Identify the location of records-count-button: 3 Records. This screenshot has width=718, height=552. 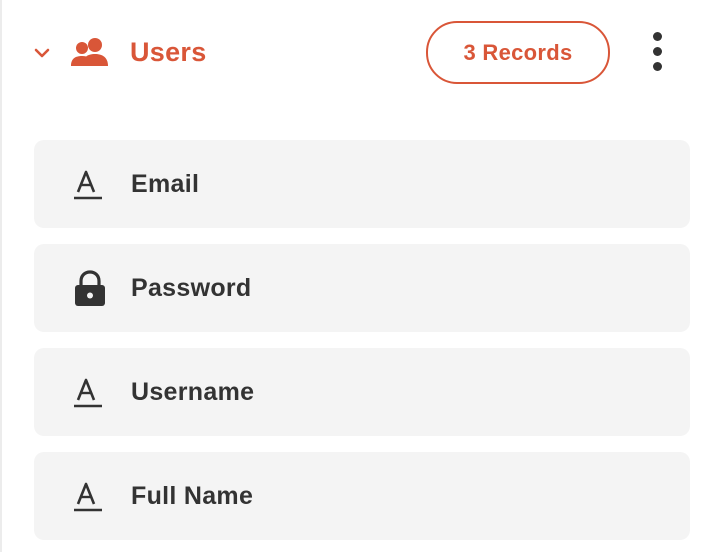
(518, 52).